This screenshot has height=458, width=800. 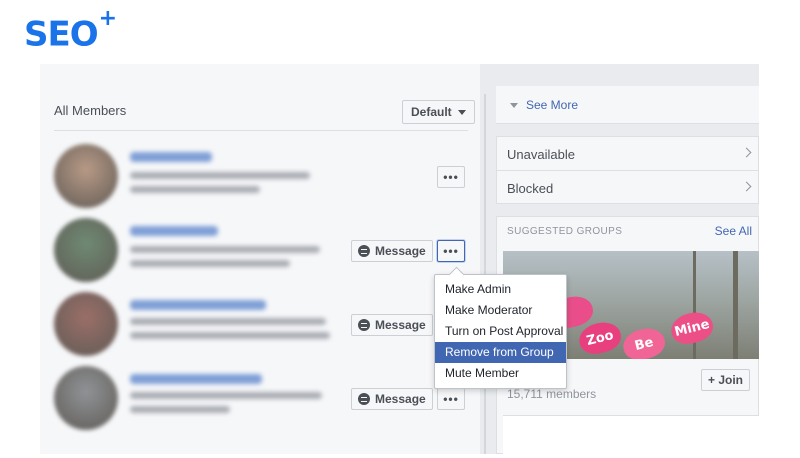 I want to click on group-member-count: 15,711 members, so click(x=552, y=394).